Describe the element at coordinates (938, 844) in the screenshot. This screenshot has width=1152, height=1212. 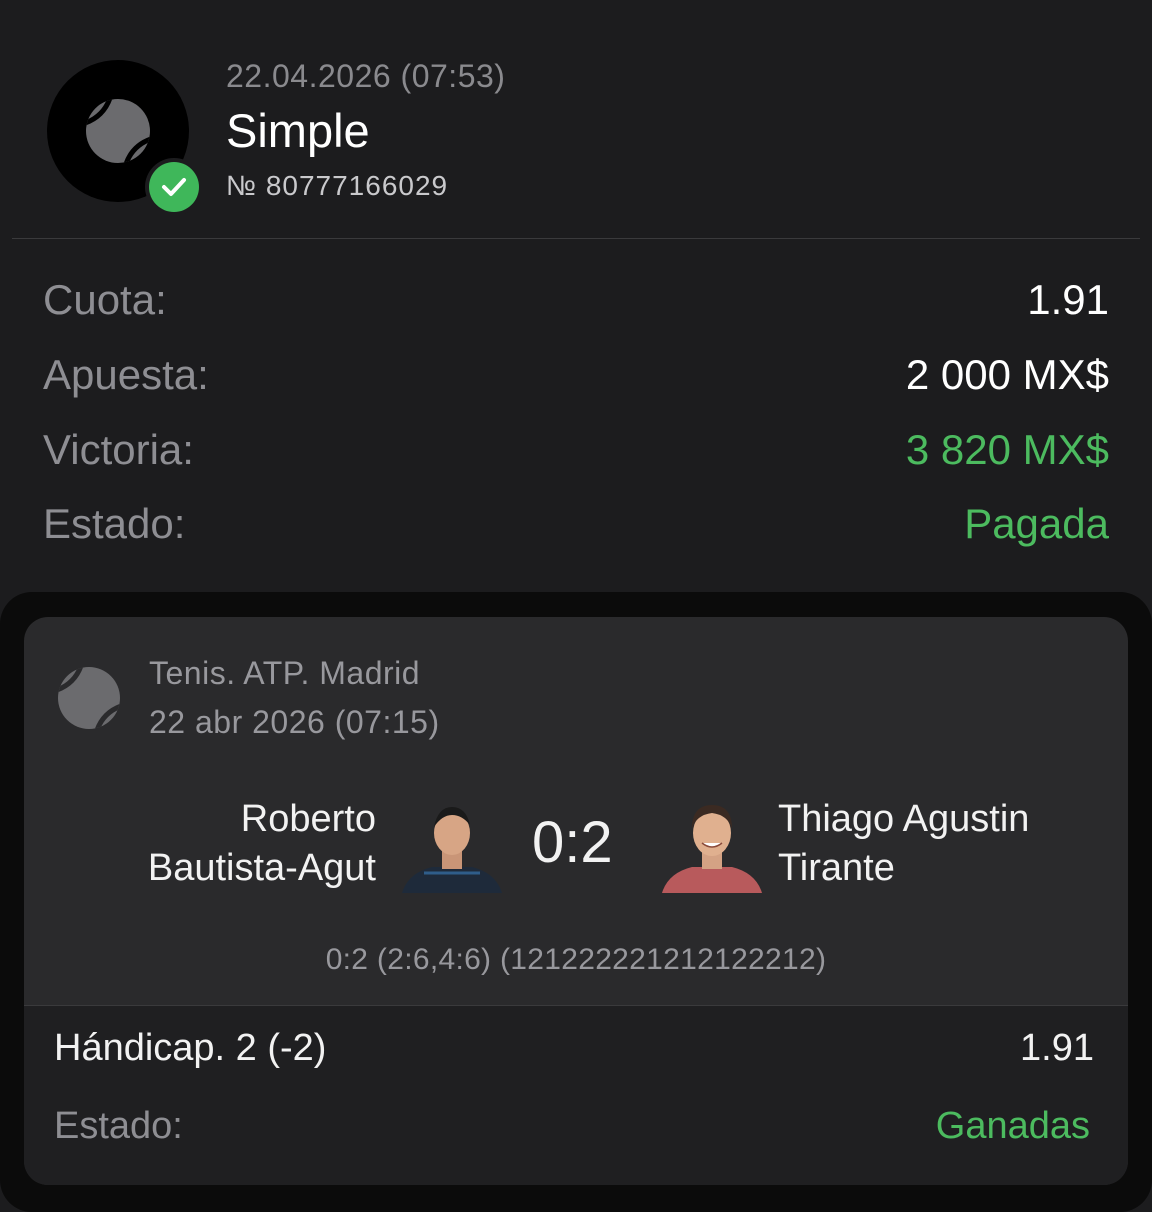
I see `player-2-name: Thiago Agustin Tirante` at that location.